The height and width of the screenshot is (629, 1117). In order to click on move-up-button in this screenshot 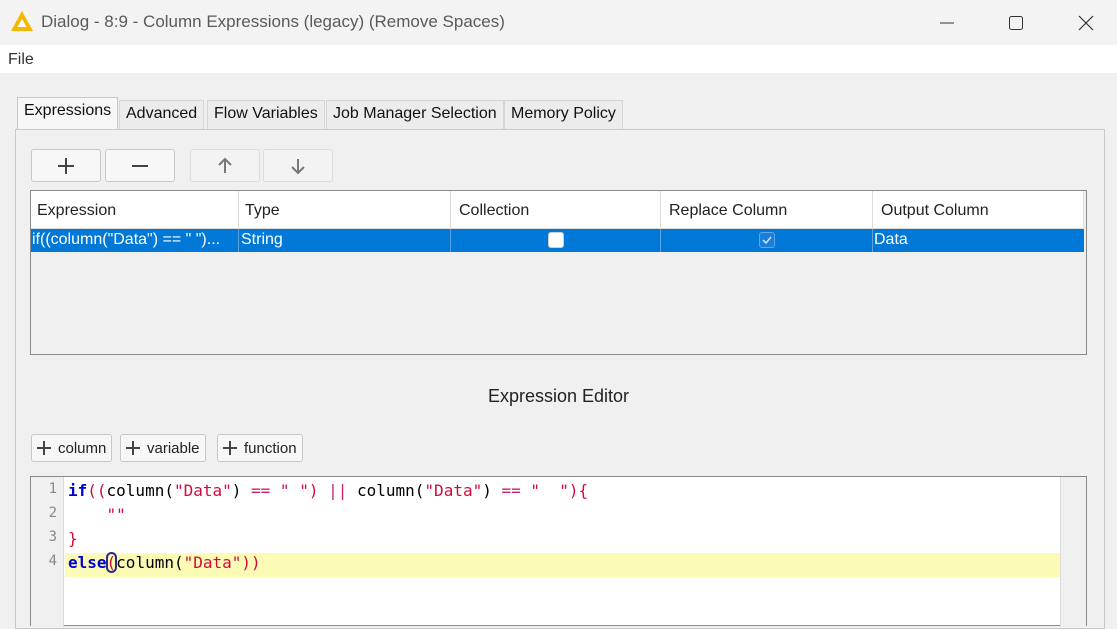, I will do `click(225, 165)`.